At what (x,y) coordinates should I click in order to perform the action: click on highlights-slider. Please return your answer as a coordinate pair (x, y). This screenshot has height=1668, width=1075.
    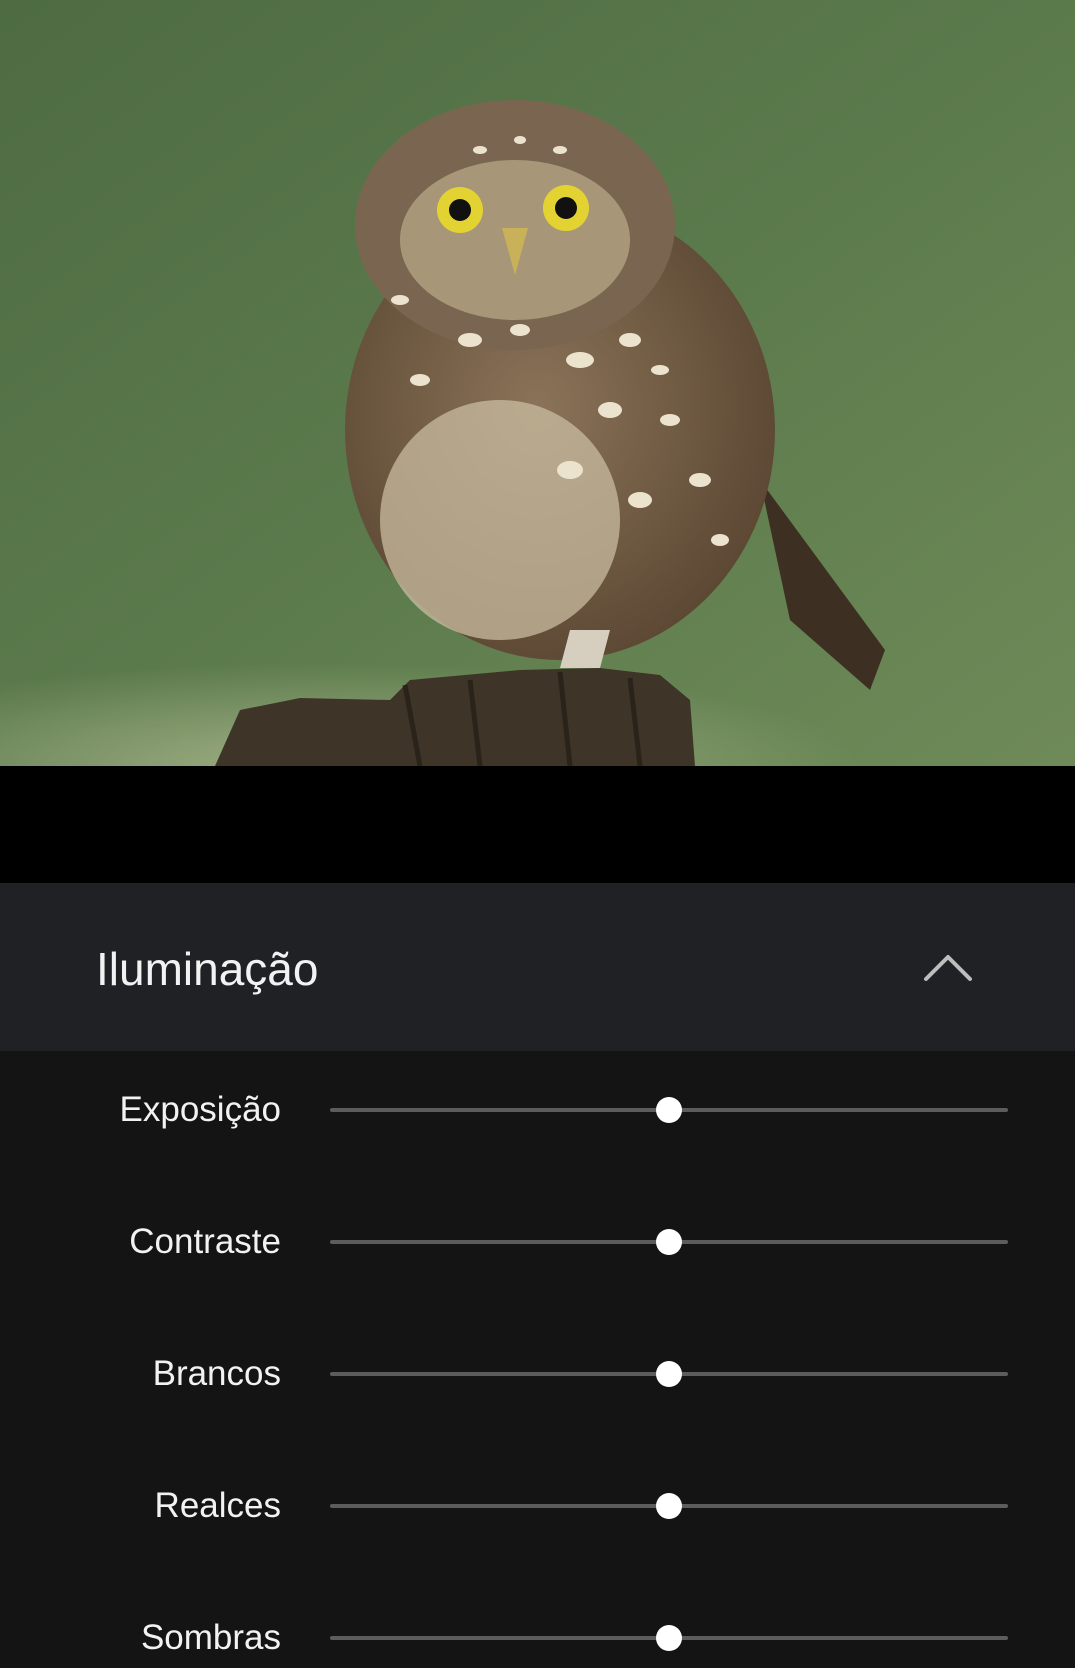
    Looking at the image, I should click on (669, 1506).